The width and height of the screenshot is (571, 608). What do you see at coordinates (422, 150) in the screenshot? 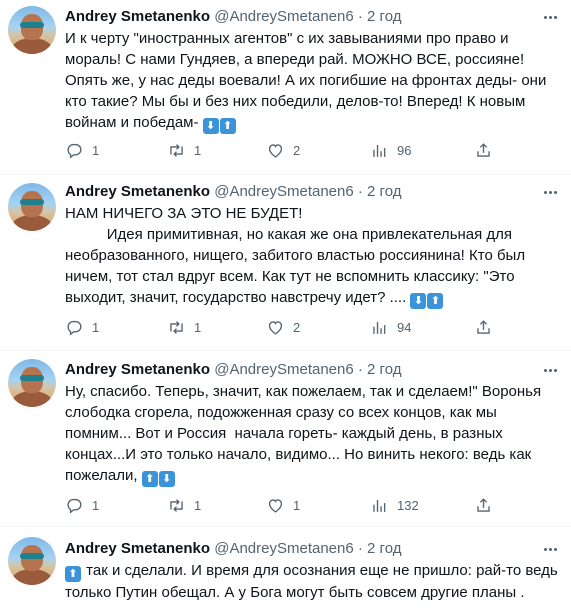
I see `views-button: 96` at bounding box center [422, 150].